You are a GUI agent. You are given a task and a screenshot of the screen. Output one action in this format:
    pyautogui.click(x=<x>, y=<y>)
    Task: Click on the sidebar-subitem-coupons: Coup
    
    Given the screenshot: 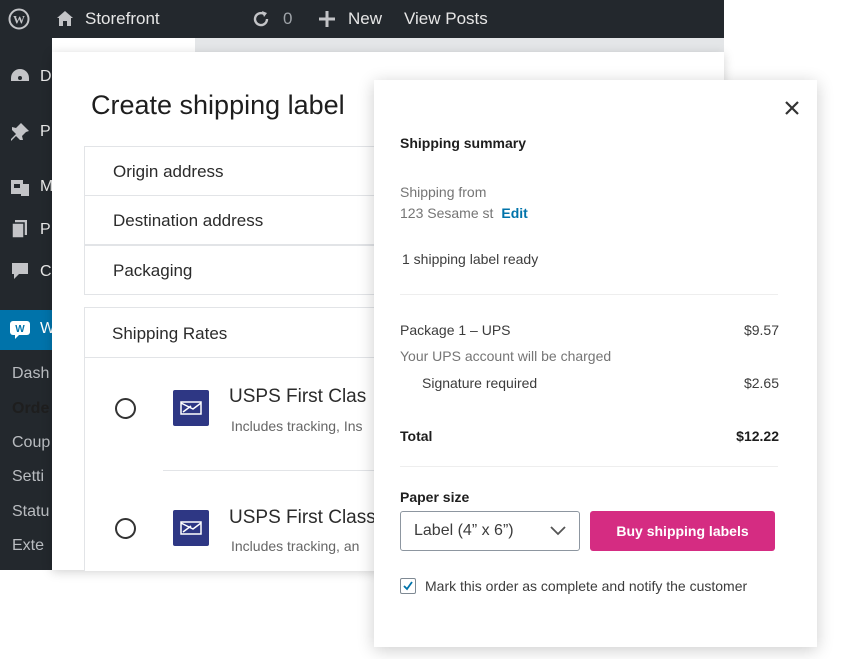 What is the action you would take?
    pyautogui.click(x=31, y=443)
    